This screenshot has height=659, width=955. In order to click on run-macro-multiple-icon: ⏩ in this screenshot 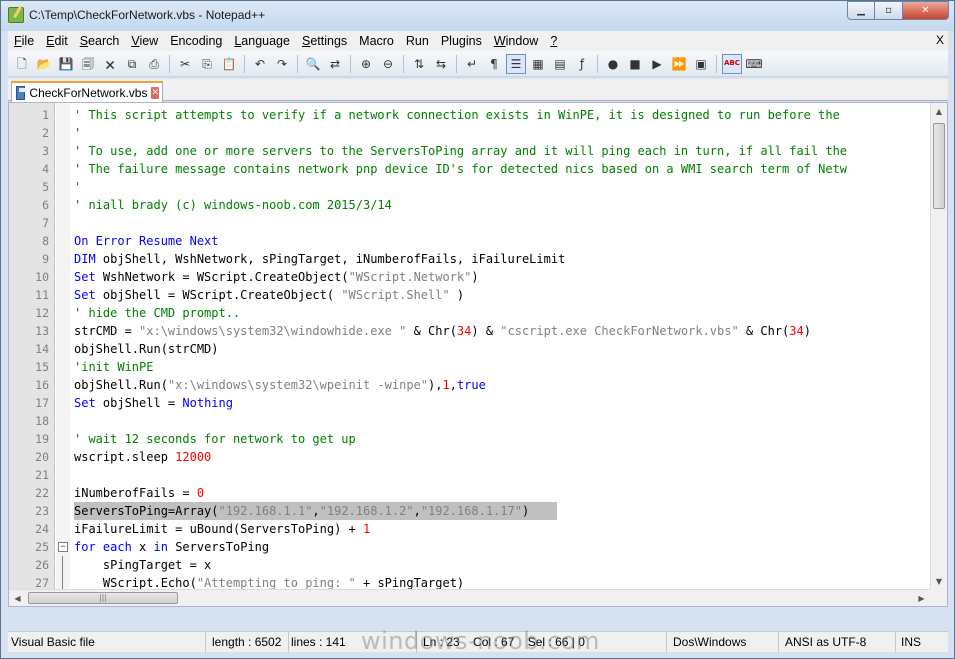, I will do `click(679, 64)`.